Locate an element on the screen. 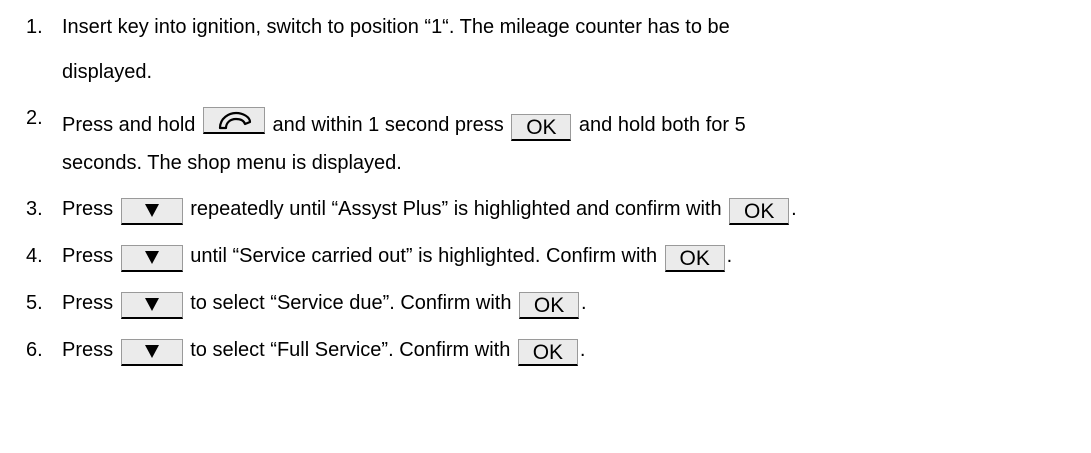 The height and width of the screenshot is (453, 1091). step-5-text-b: to select “Service due”. Confirm with is located at coordinates (351, 303).